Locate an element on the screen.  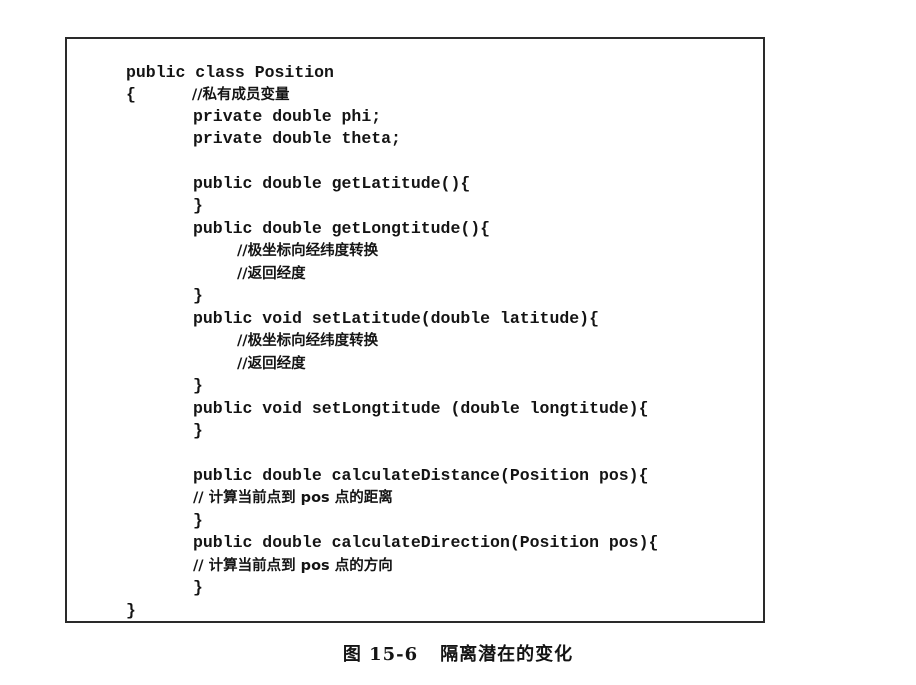
code-line-class-declaration: public class Position is located at coordinates (230, 72).